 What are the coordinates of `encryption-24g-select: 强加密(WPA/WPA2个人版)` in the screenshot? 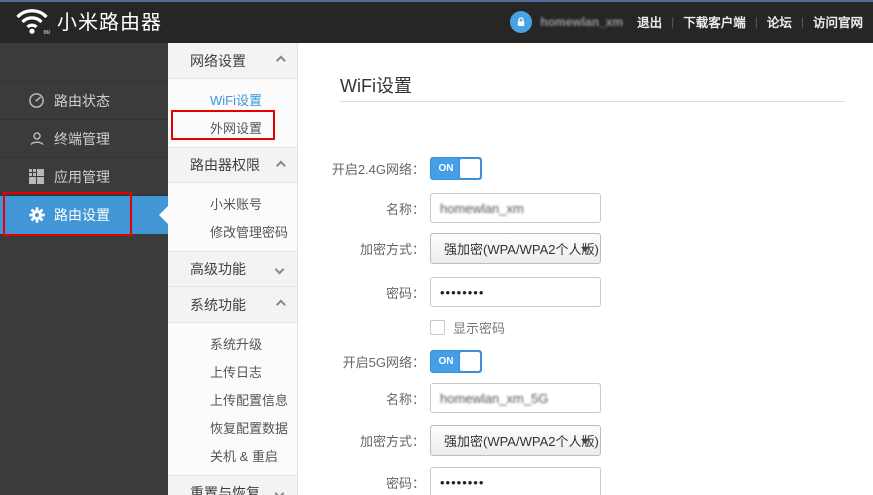 It's located at (515, 248).